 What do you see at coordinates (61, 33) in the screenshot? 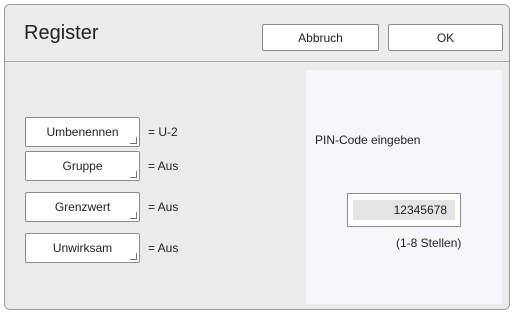
I see `dialog-title: Register` at bounding box center [61, 33].